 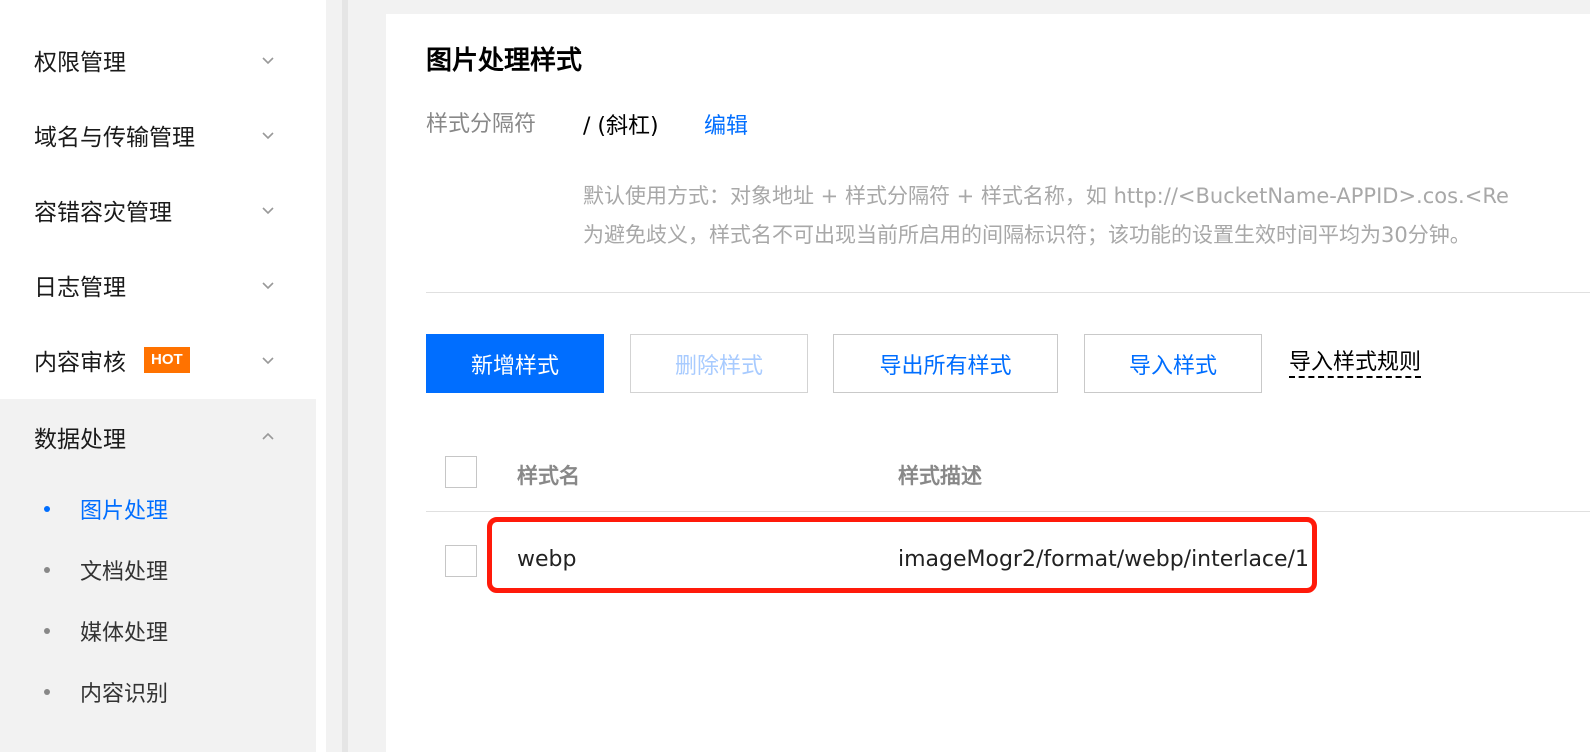 What do you see at coordinates (461, 561) in the screenshot?
I see `row-checkbox` at bounding box center [461, 561].